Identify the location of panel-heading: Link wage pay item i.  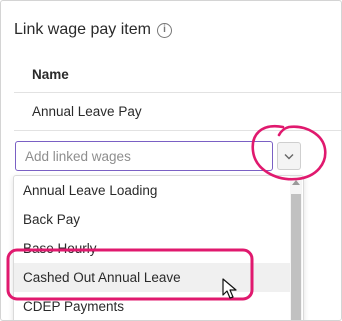
(93, 30).